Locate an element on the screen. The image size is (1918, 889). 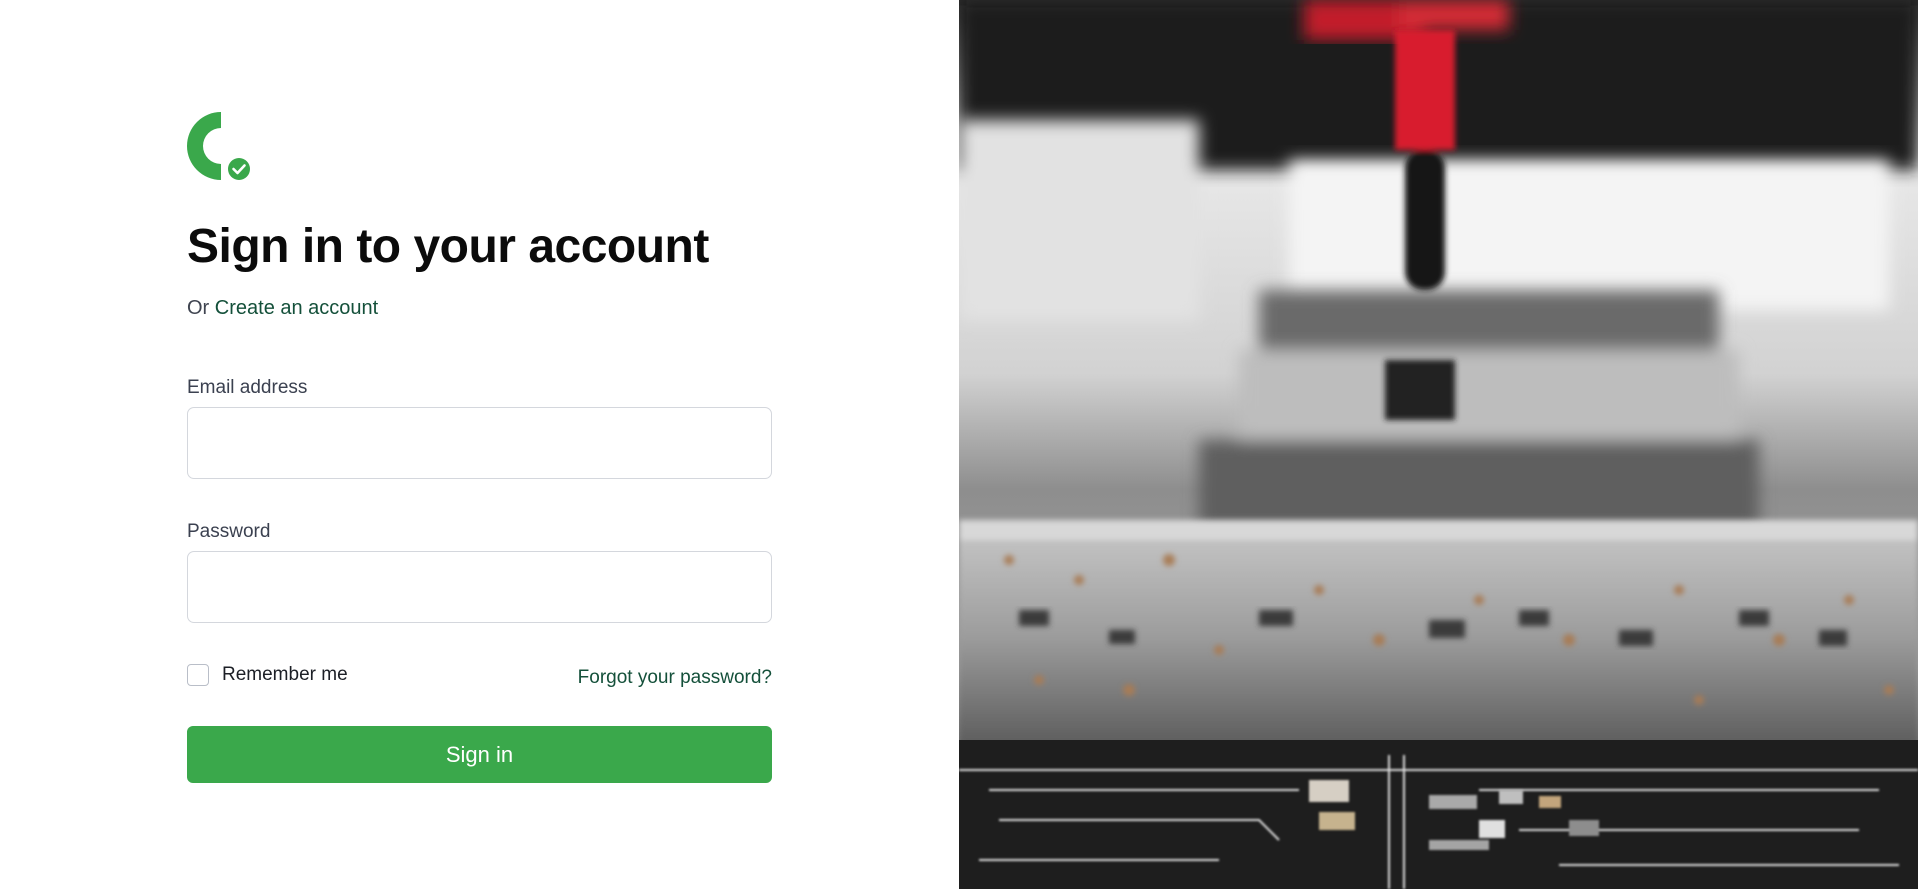
sub-prefix: Or is located at coordinates (198, 308).